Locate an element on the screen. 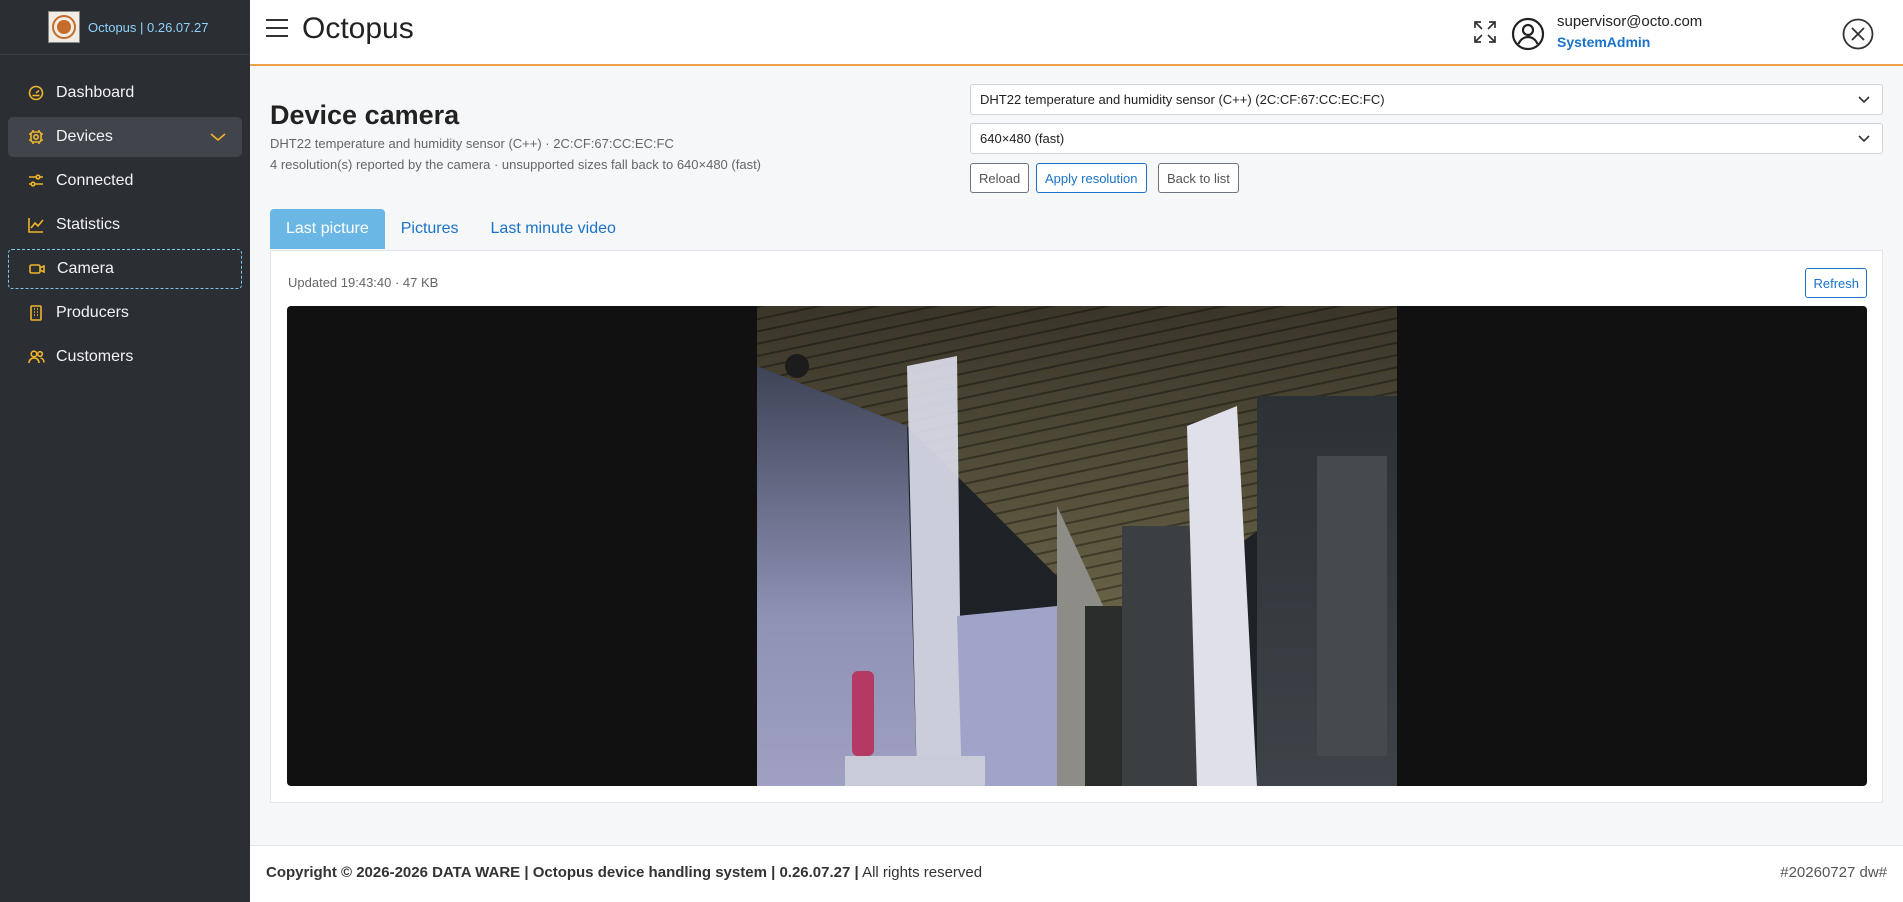 This screenshot has width=1903, height=902. sidebar-item-customers: Customers is located at coordinates (125, 357).